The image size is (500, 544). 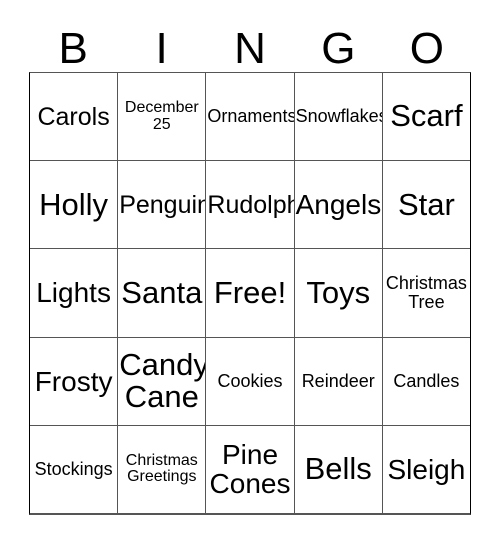 I want to click on bingo-cell: Rudolph, so click(x=249, y=205).